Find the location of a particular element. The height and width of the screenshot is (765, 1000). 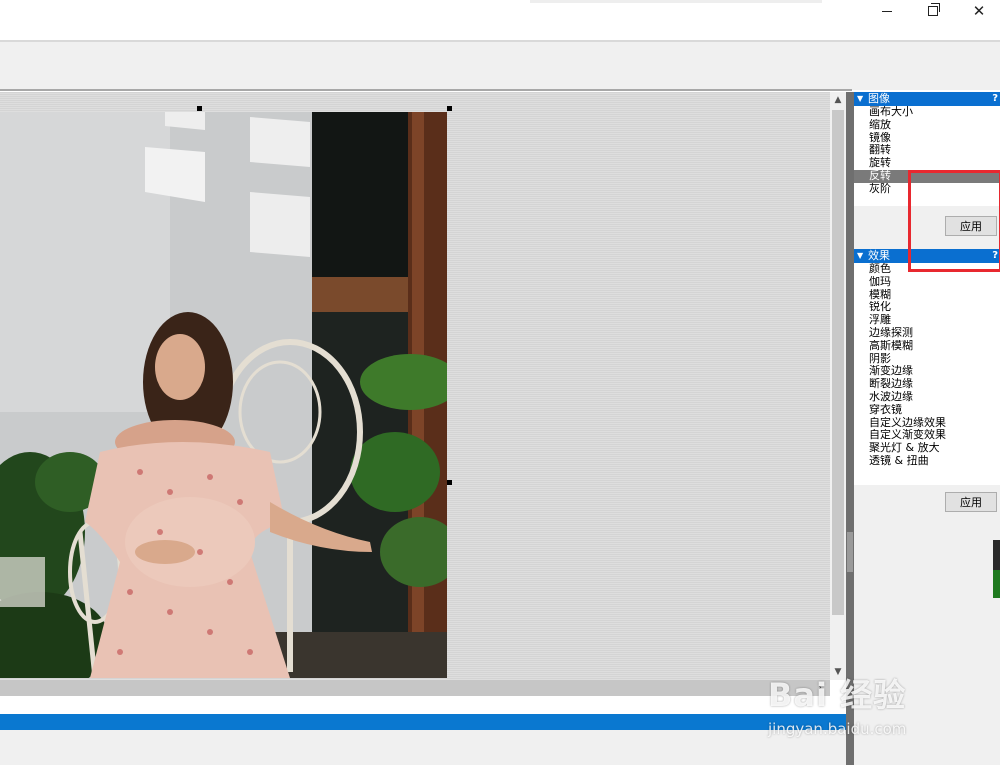

toolbar is located at coordinates (500, 66).